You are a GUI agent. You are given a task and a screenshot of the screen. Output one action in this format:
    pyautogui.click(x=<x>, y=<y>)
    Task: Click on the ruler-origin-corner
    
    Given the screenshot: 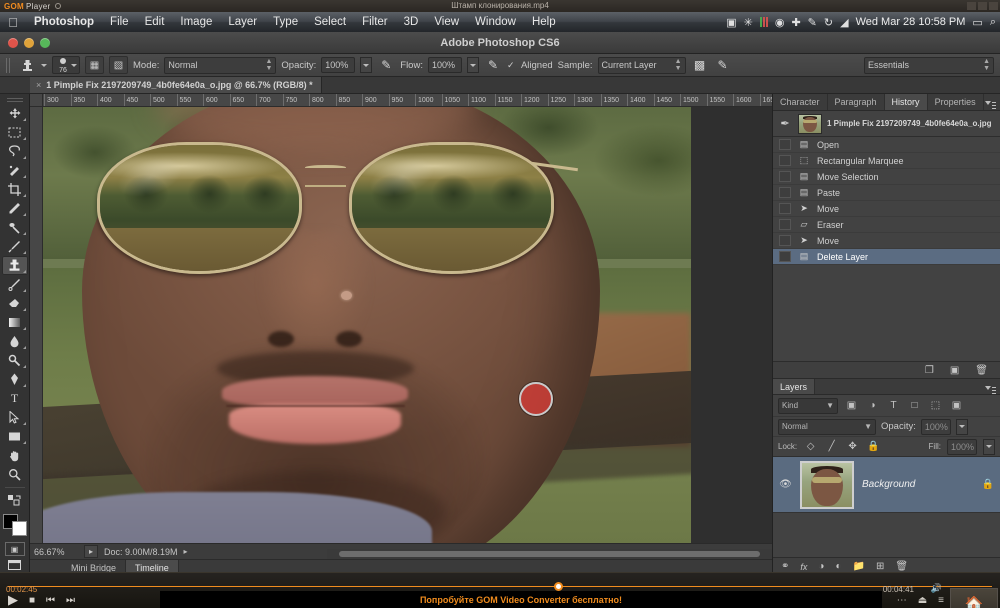 What is the action you would take?
    pyautogui.click(x=36, y=100)
    